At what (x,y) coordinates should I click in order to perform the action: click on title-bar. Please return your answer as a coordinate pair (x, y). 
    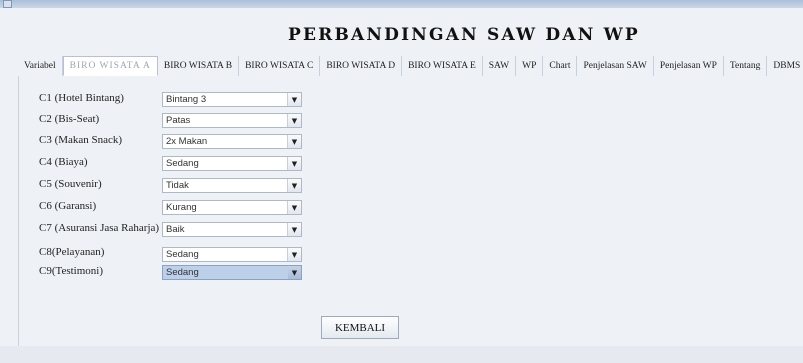
    Looking at the image, I should click on (401, 4).